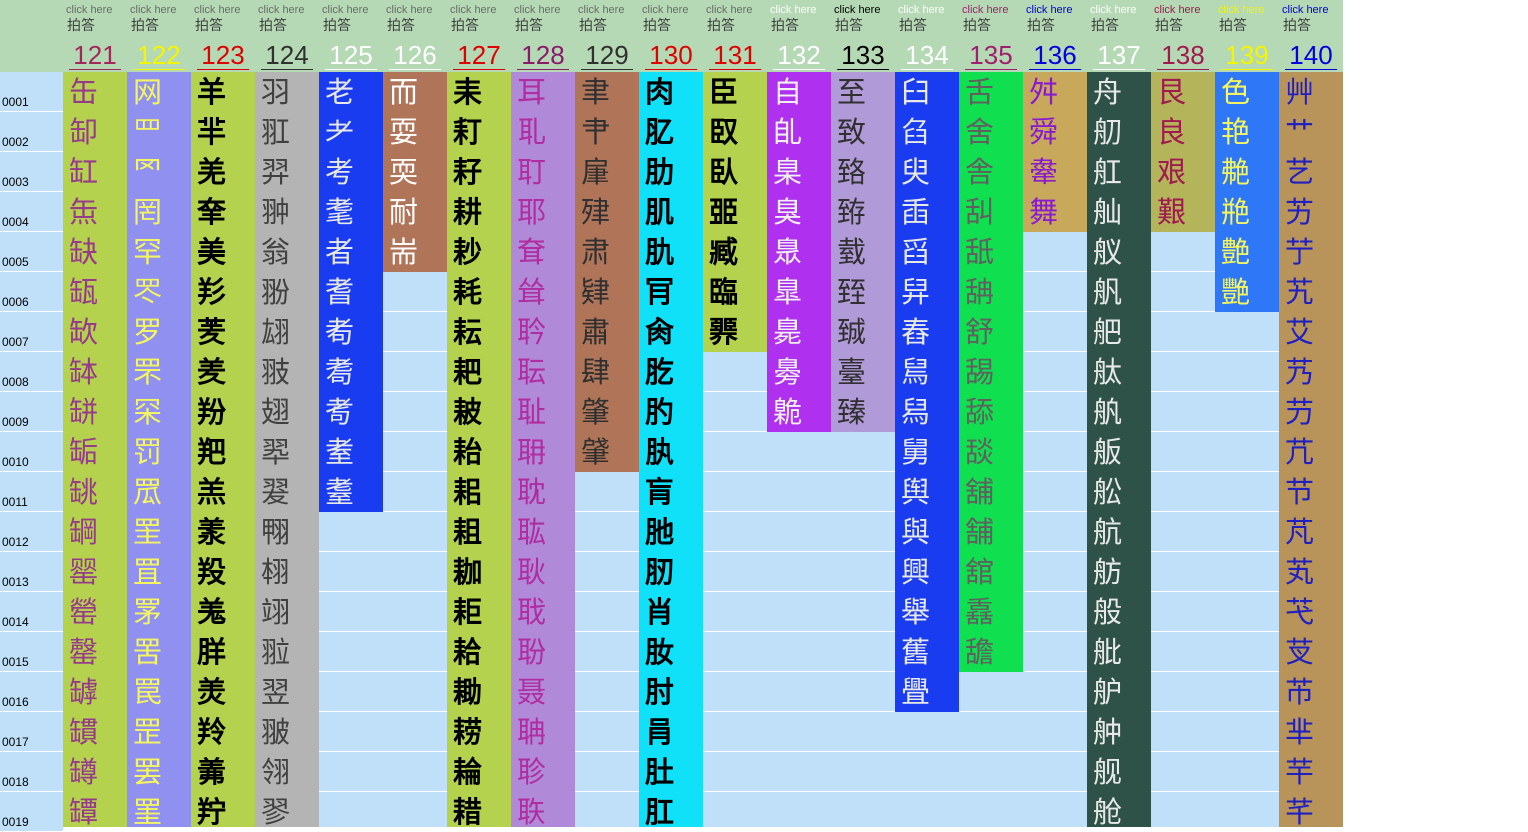 This screenshot has height=832, width=1528. I want to click on character-cell: 翌, so click(287, 692).